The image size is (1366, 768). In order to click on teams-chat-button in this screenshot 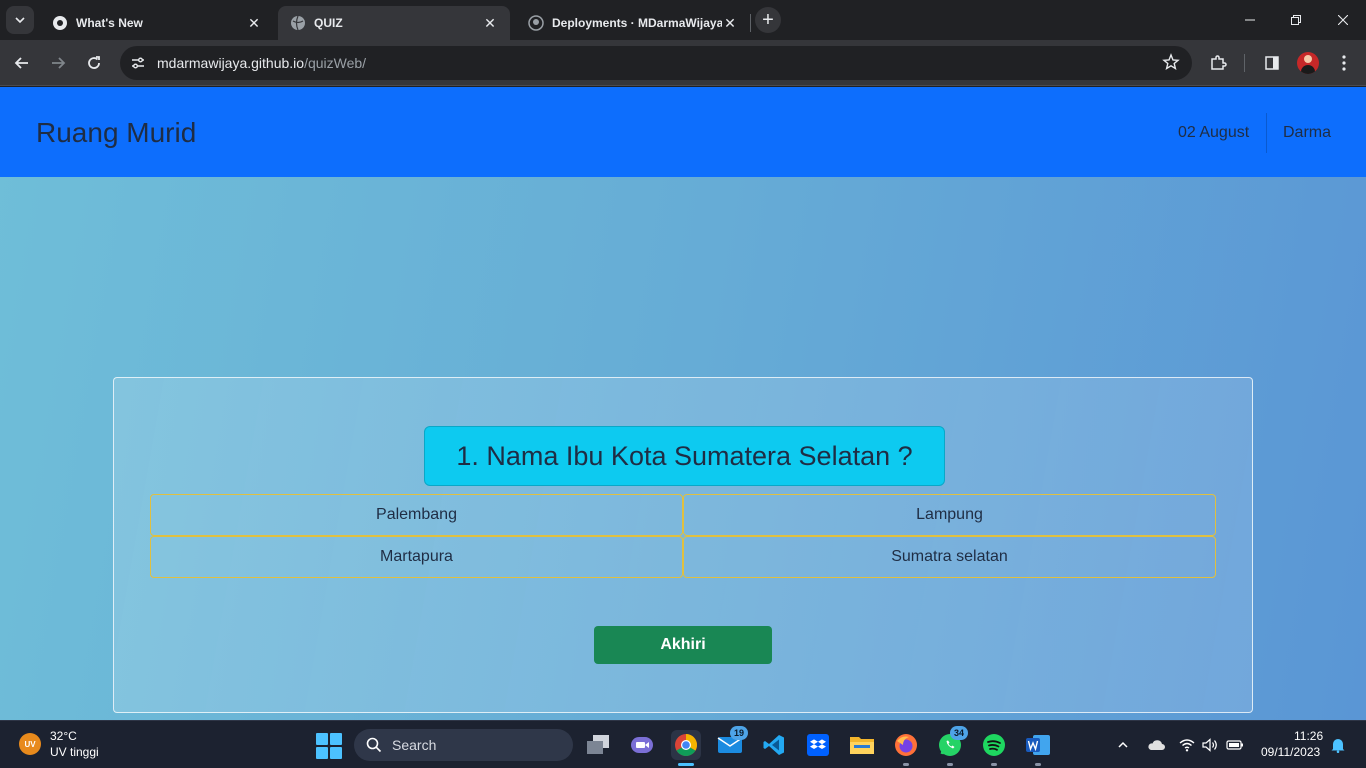, I will do `click(642, 745)`.